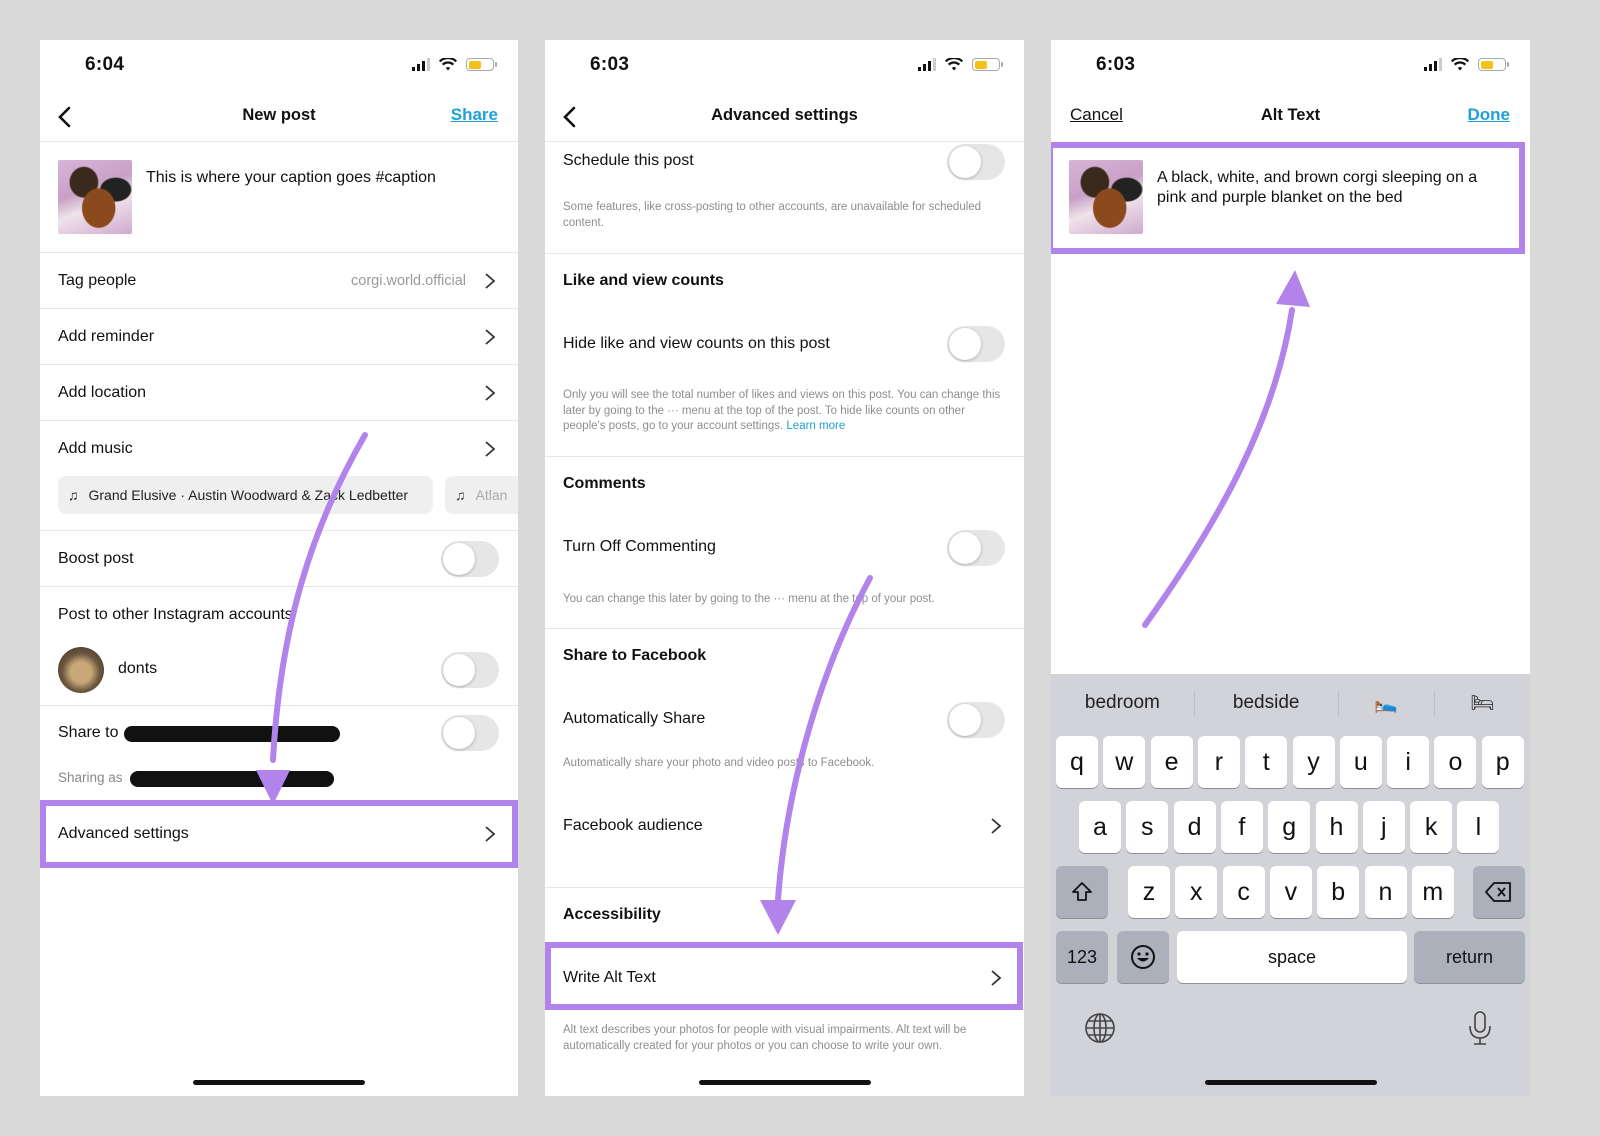  I want to click on key-p: p, so click(1502, 762).